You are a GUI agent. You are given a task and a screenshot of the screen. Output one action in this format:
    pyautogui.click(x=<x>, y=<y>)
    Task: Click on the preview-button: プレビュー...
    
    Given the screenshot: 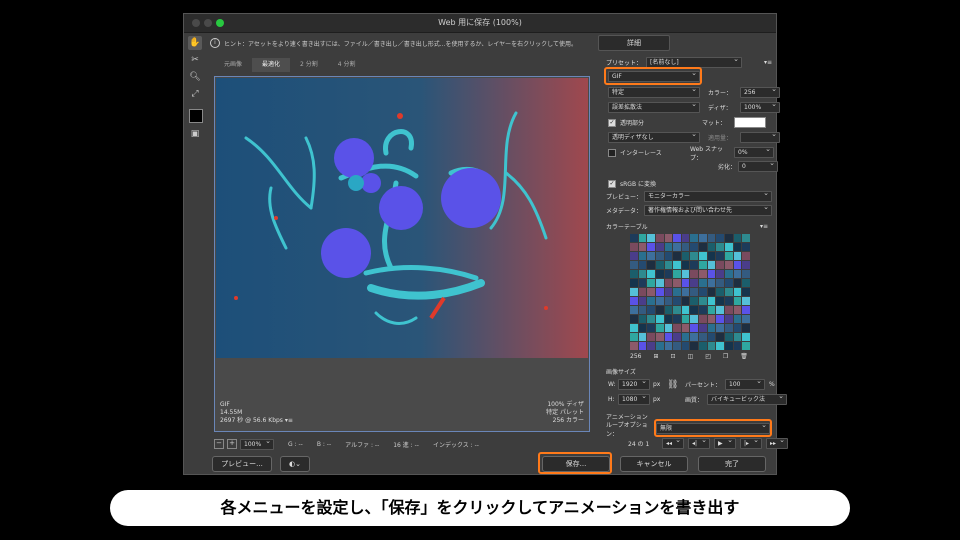 What is the action you would take?
    pyautogui.click(x=242, y=464)
    